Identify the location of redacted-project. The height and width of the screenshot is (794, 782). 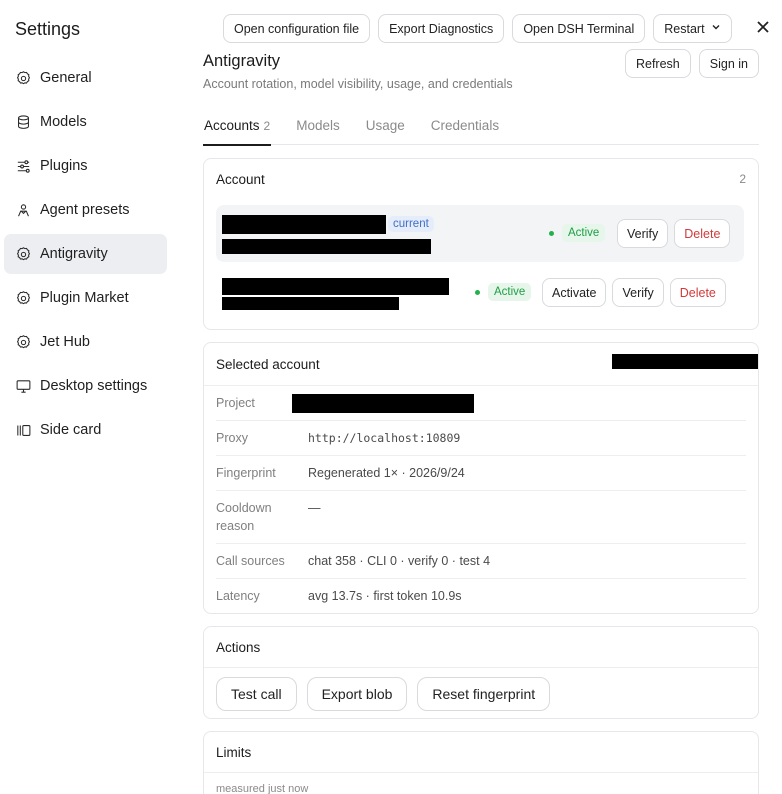
(391, 403).